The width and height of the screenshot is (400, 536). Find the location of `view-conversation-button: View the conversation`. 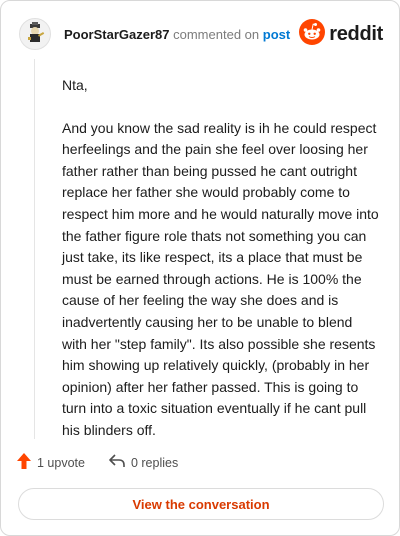

view-conversation-button: View the conversation is located at coordinates (201, 504).